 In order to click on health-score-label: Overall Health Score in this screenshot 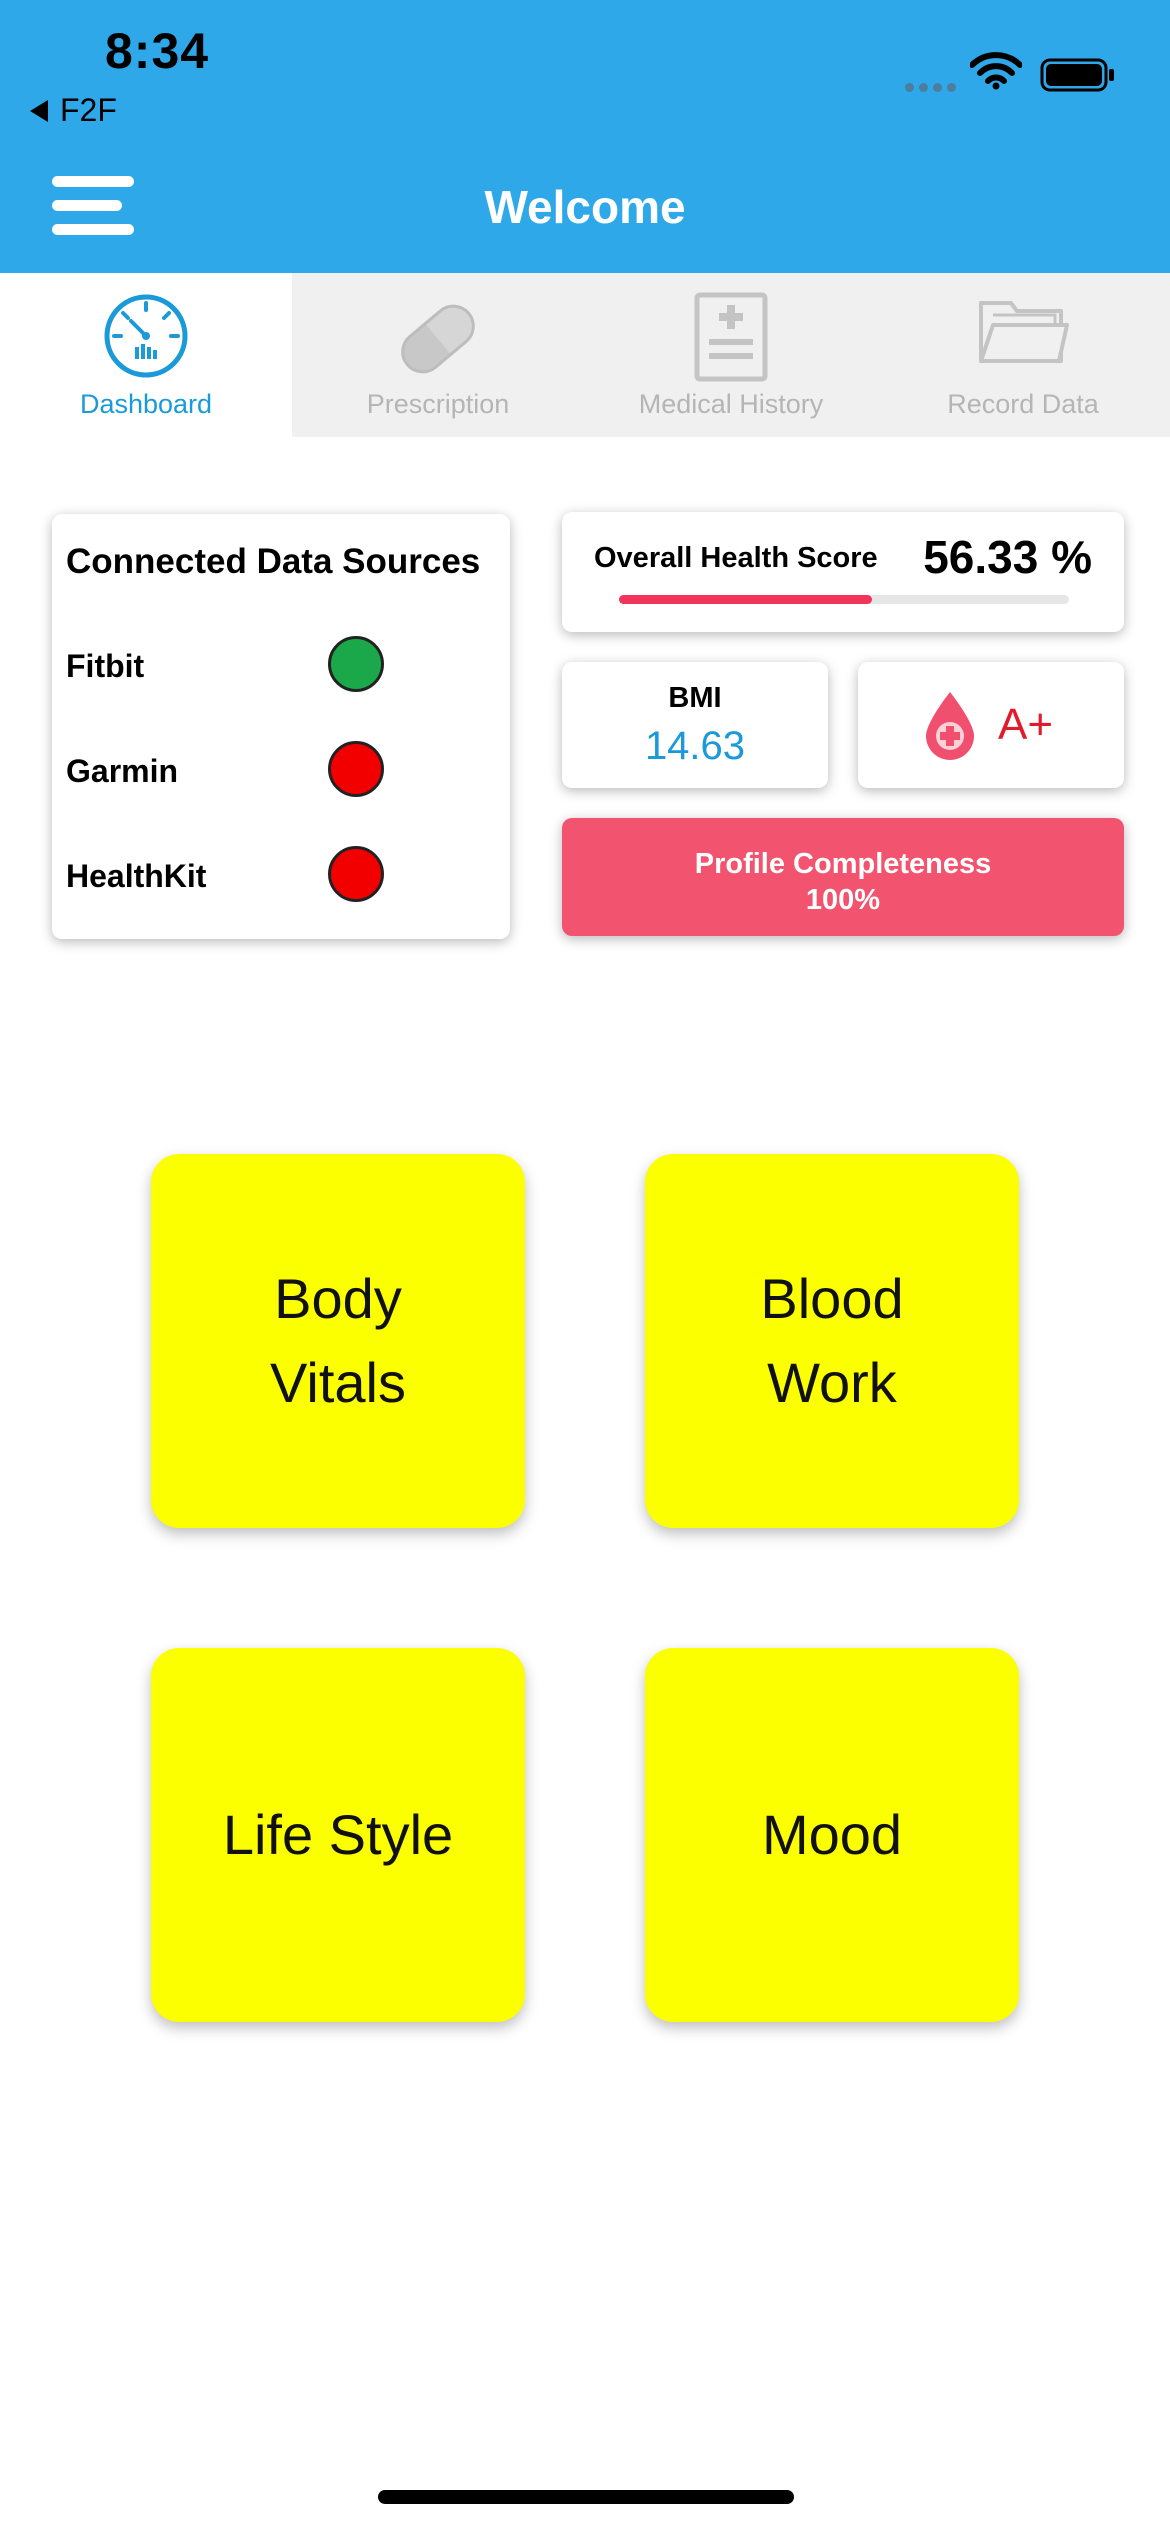, I will do `click(736, 558)`.